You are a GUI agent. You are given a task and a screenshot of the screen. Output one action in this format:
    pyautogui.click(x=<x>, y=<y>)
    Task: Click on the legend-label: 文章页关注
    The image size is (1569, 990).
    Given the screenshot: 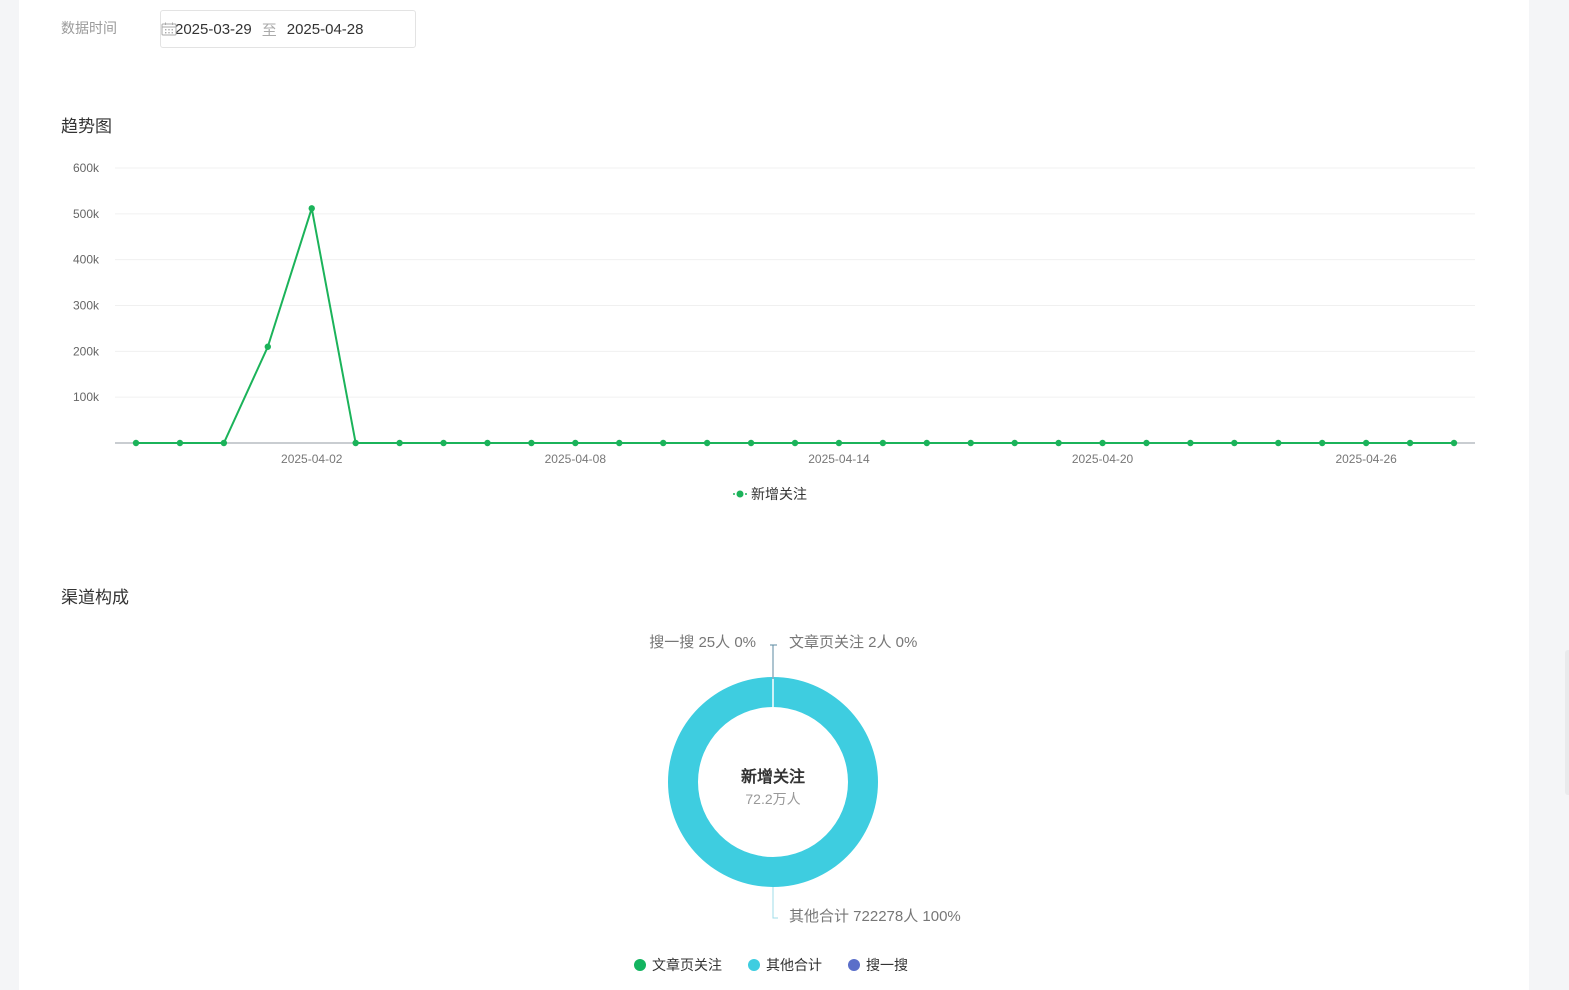 What is the action you would take?
    pyautogui.click(x=687, y=965)
    